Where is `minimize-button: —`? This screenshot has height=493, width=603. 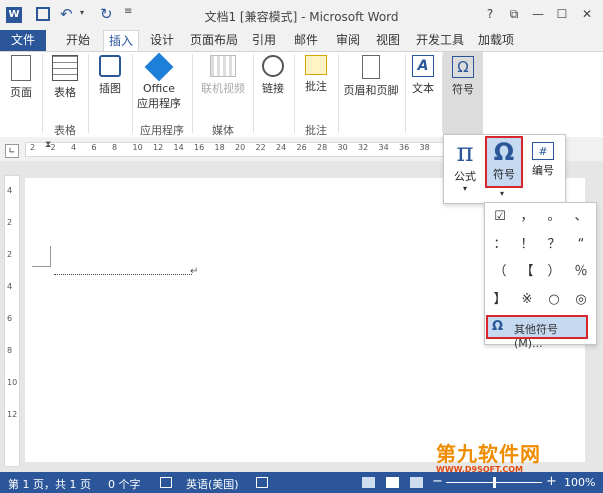 minimize-button: — is located at coordinates (538, 15).